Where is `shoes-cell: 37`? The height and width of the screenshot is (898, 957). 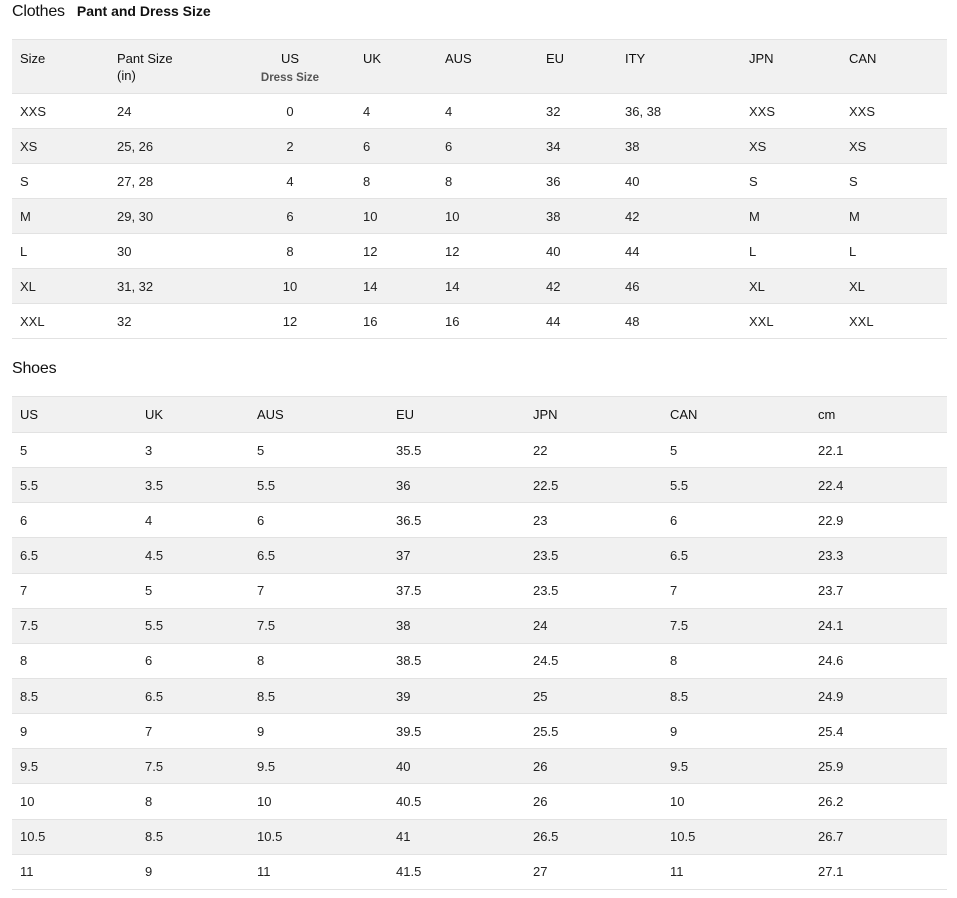 shoes-cell: 37 is located at coordinates (456, 555).